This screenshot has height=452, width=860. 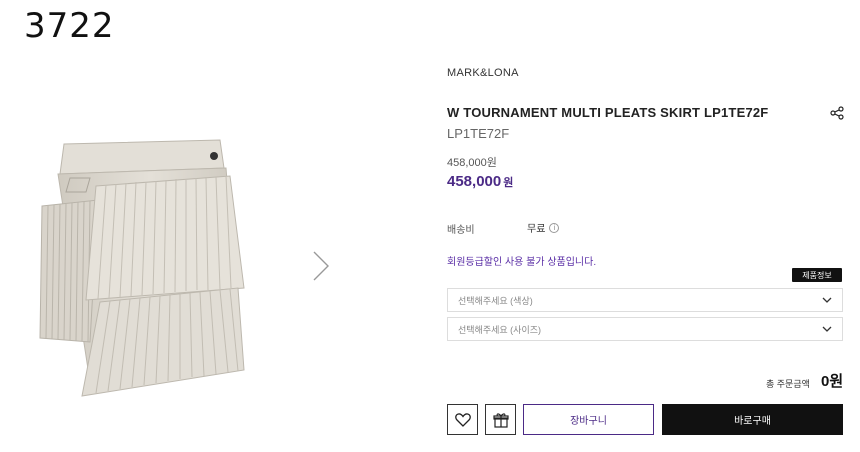 What do you see at coordinates (478, 133) in the screenshot?
I see `product-model-code: LP1TE72F` at bounding box center [478, 133].